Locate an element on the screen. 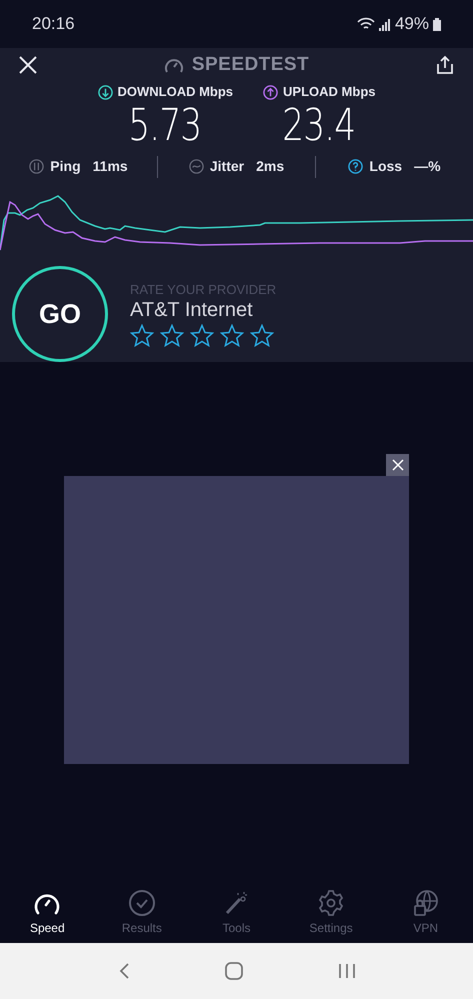 The image size is (473, 999). result-label: DOWNLOAD Mbps is located at coordinates (176, 92).